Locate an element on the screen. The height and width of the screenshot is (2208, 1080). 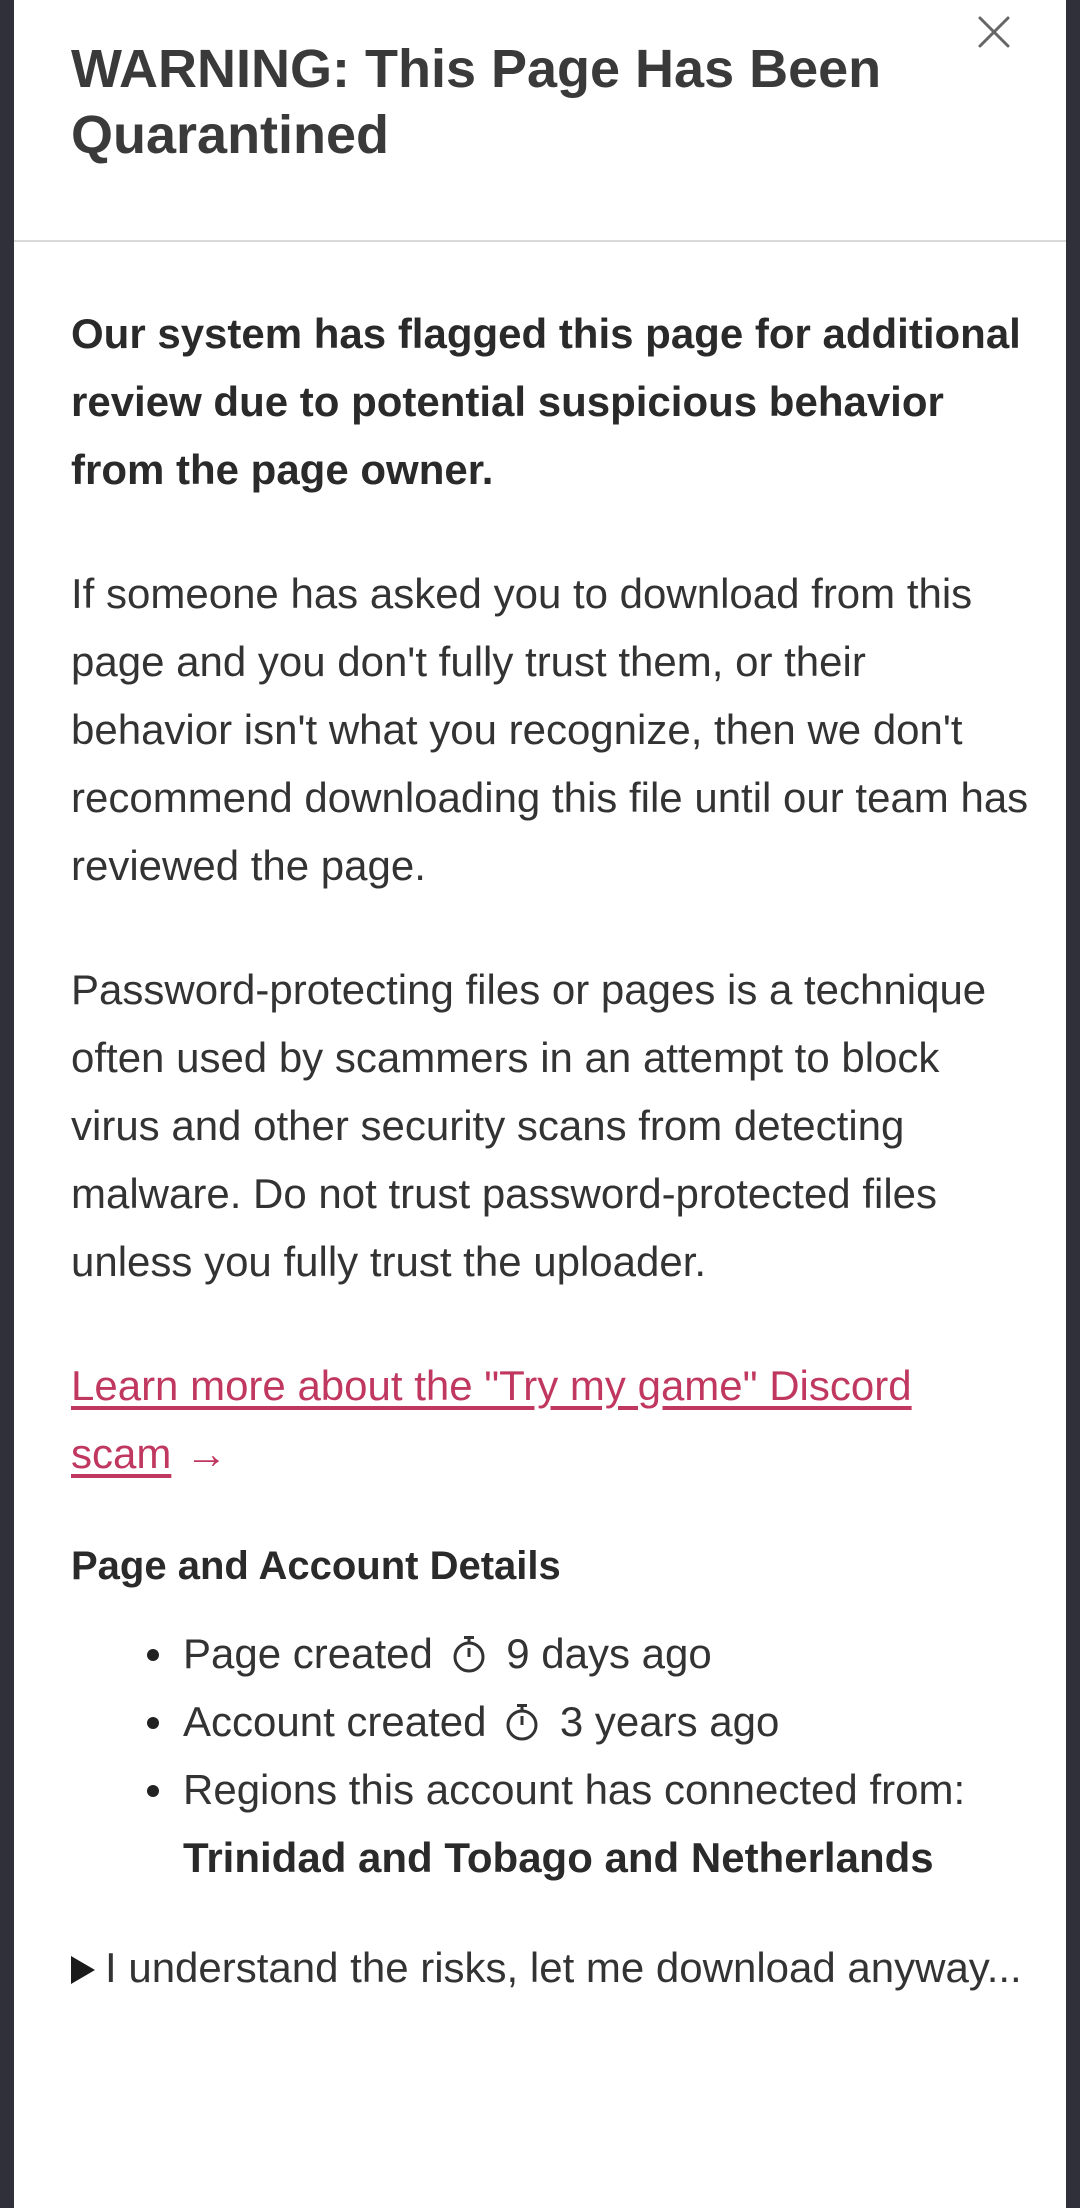
account-created-value: 3 years ago is located at coordinates (669, 1721).